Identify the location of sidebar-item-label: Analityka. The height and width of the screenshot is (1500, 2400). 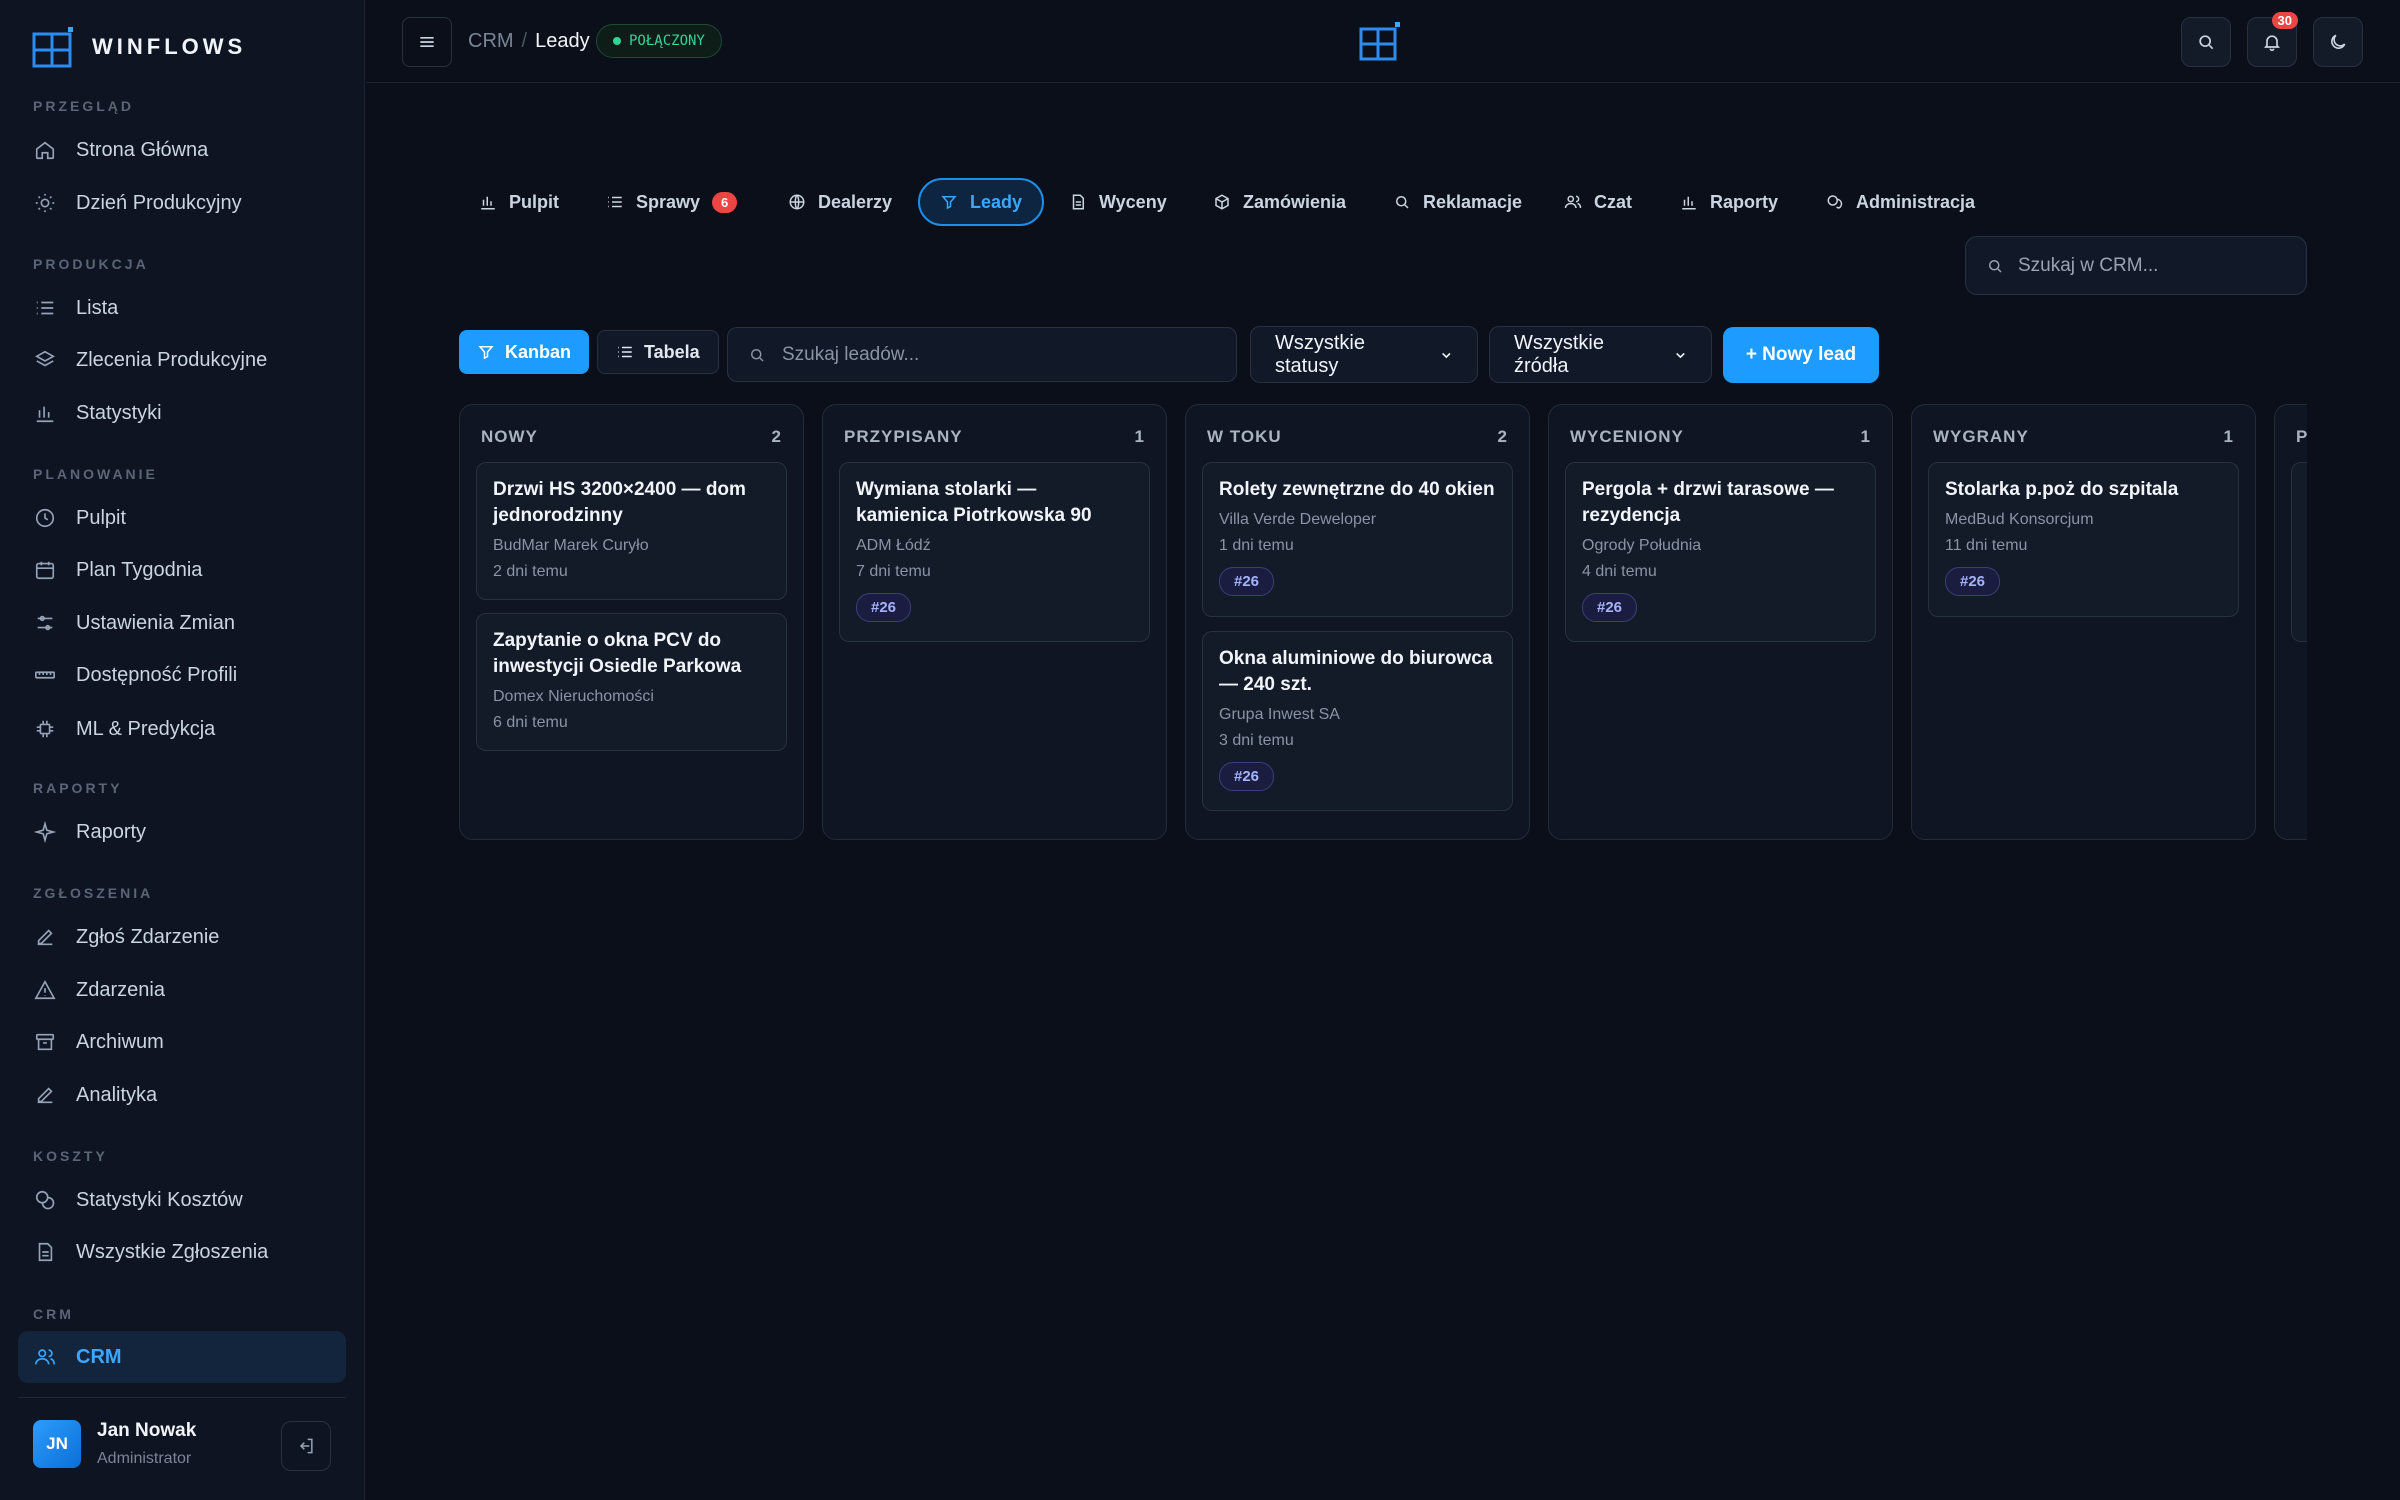
(117, 1094).